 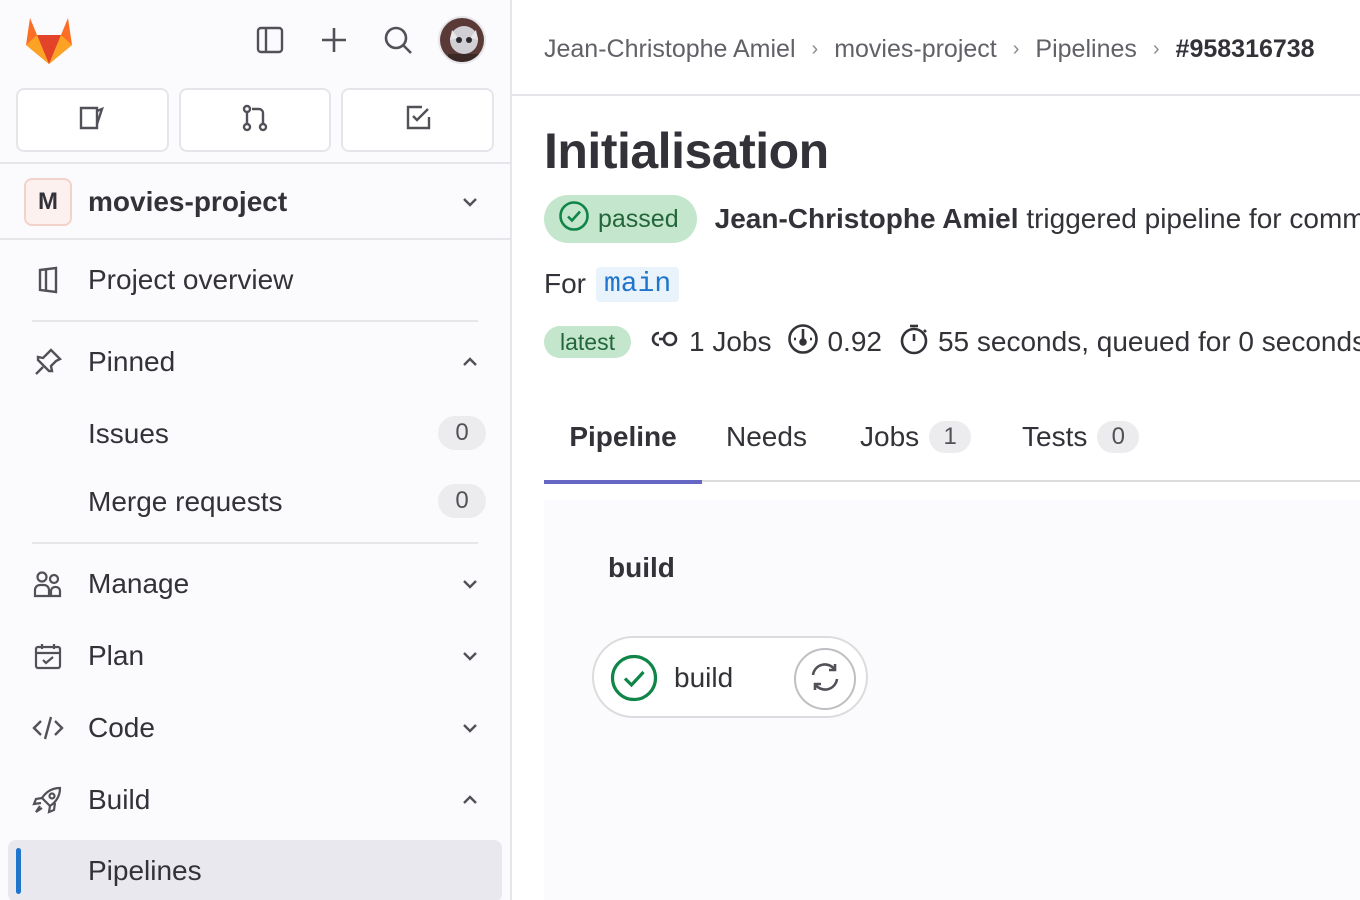 I want to click on project-switcher: M movies-project, so click(x=255, y=201).